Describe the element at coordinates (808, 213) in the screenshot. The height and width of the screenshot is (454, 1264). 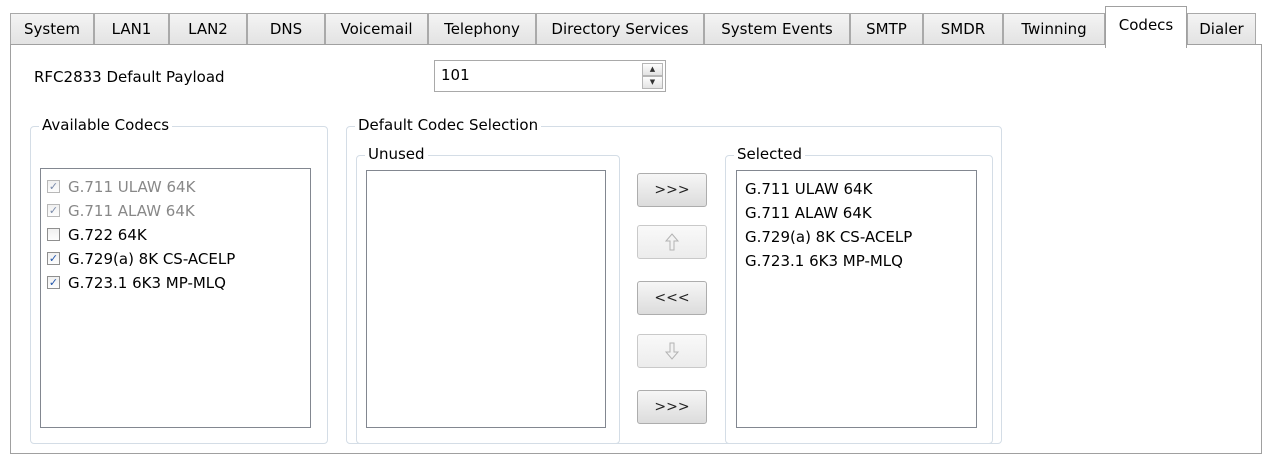
I see `list-item: G.711 ALAW 64K` at that location.